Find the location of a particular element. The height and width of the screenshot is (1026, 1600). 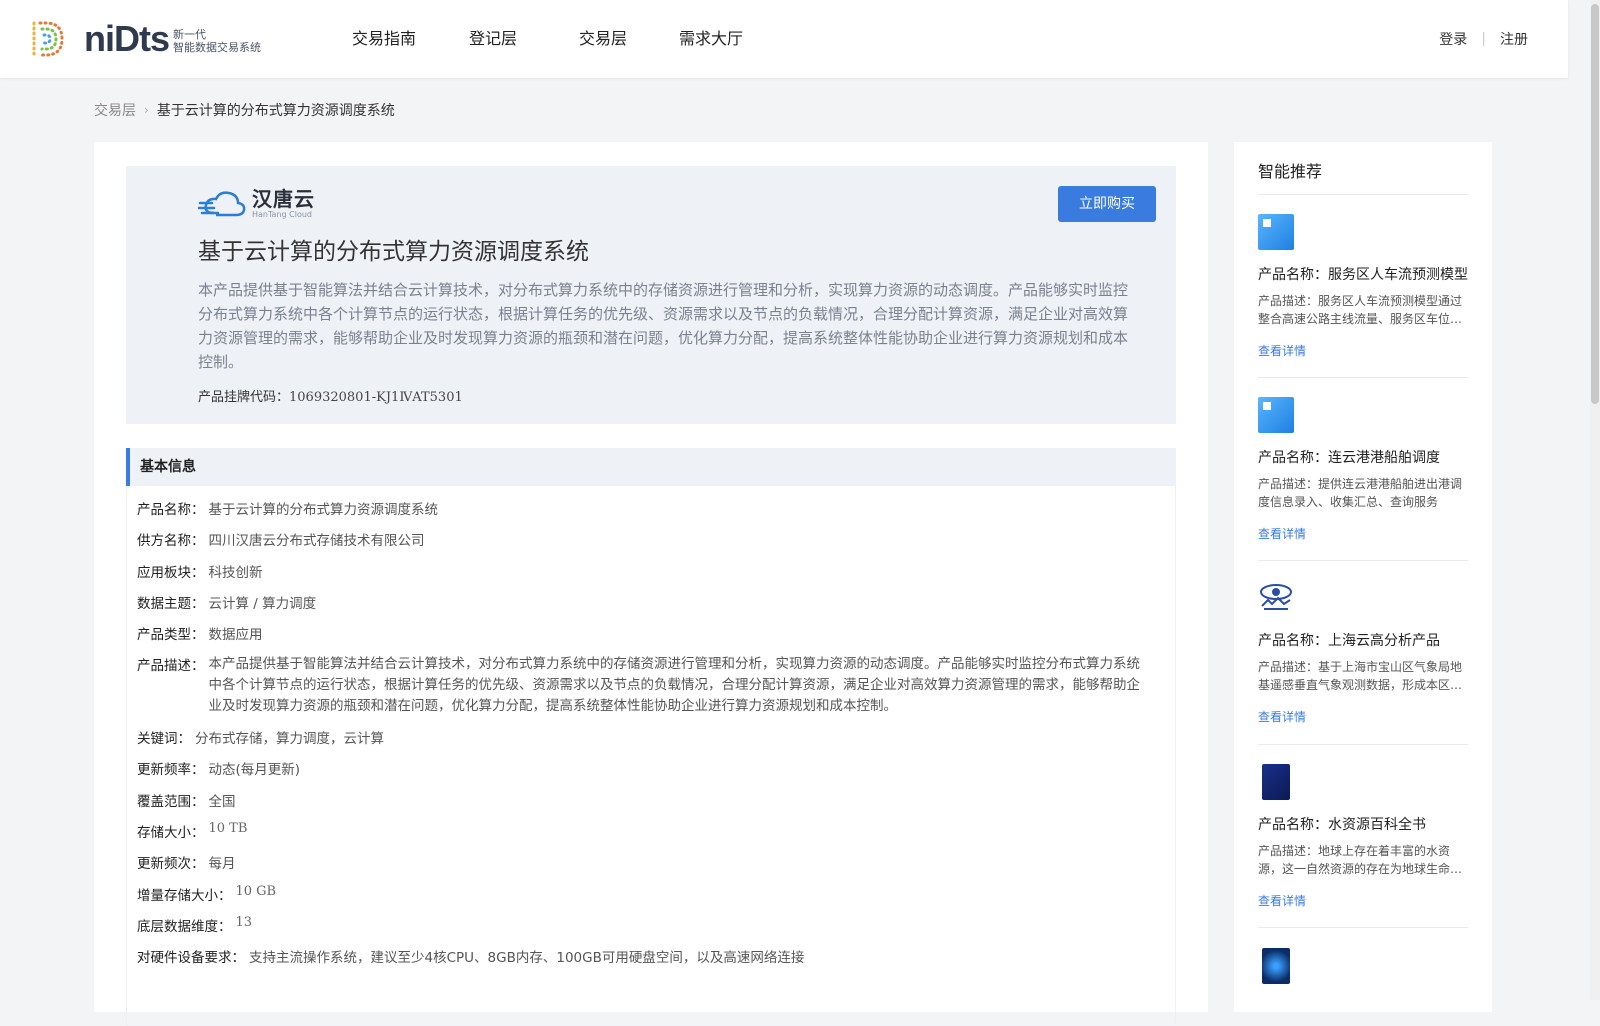

info-label: 产品类型： is located at coordinates (171, 635).